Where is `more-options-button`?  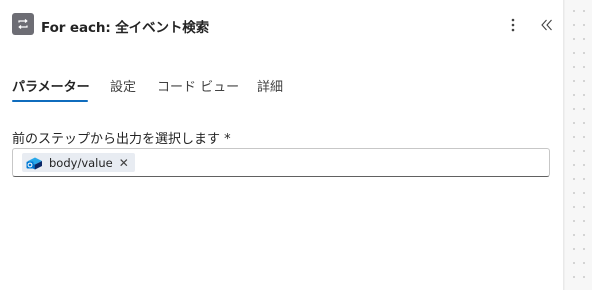
more-options-button is located at coordinates (513, 25).